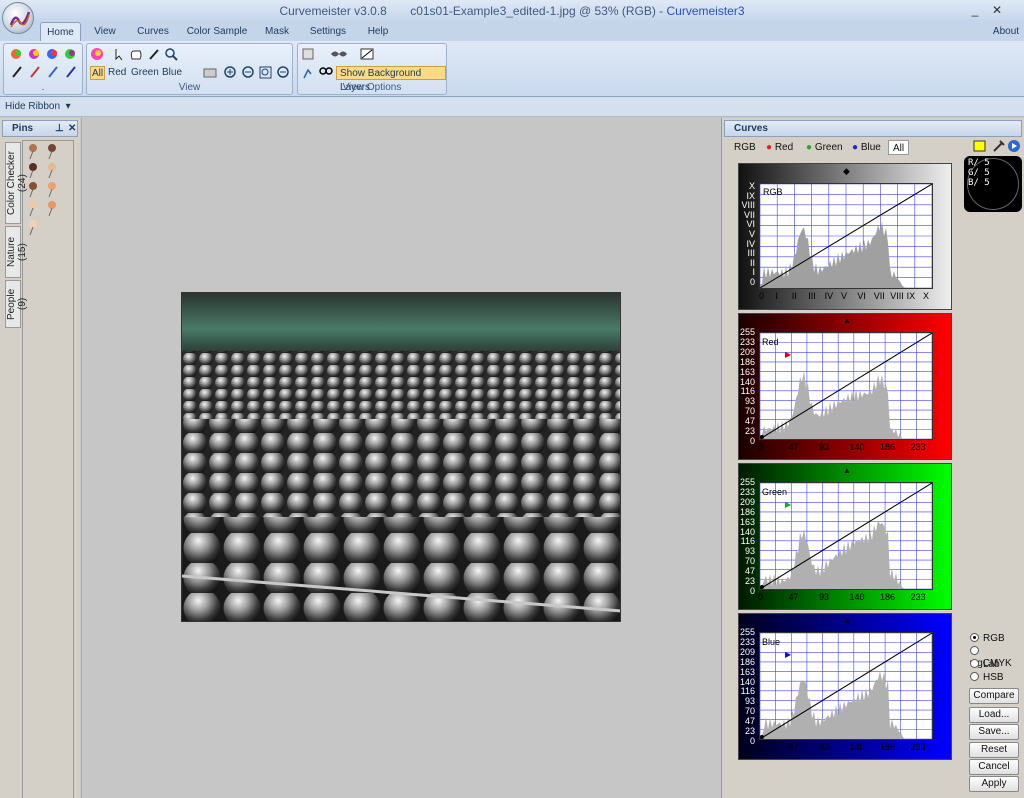  Describe the element at coordinates (994, 750) in the screenshot. I see `reset-button: Reset` at that location.